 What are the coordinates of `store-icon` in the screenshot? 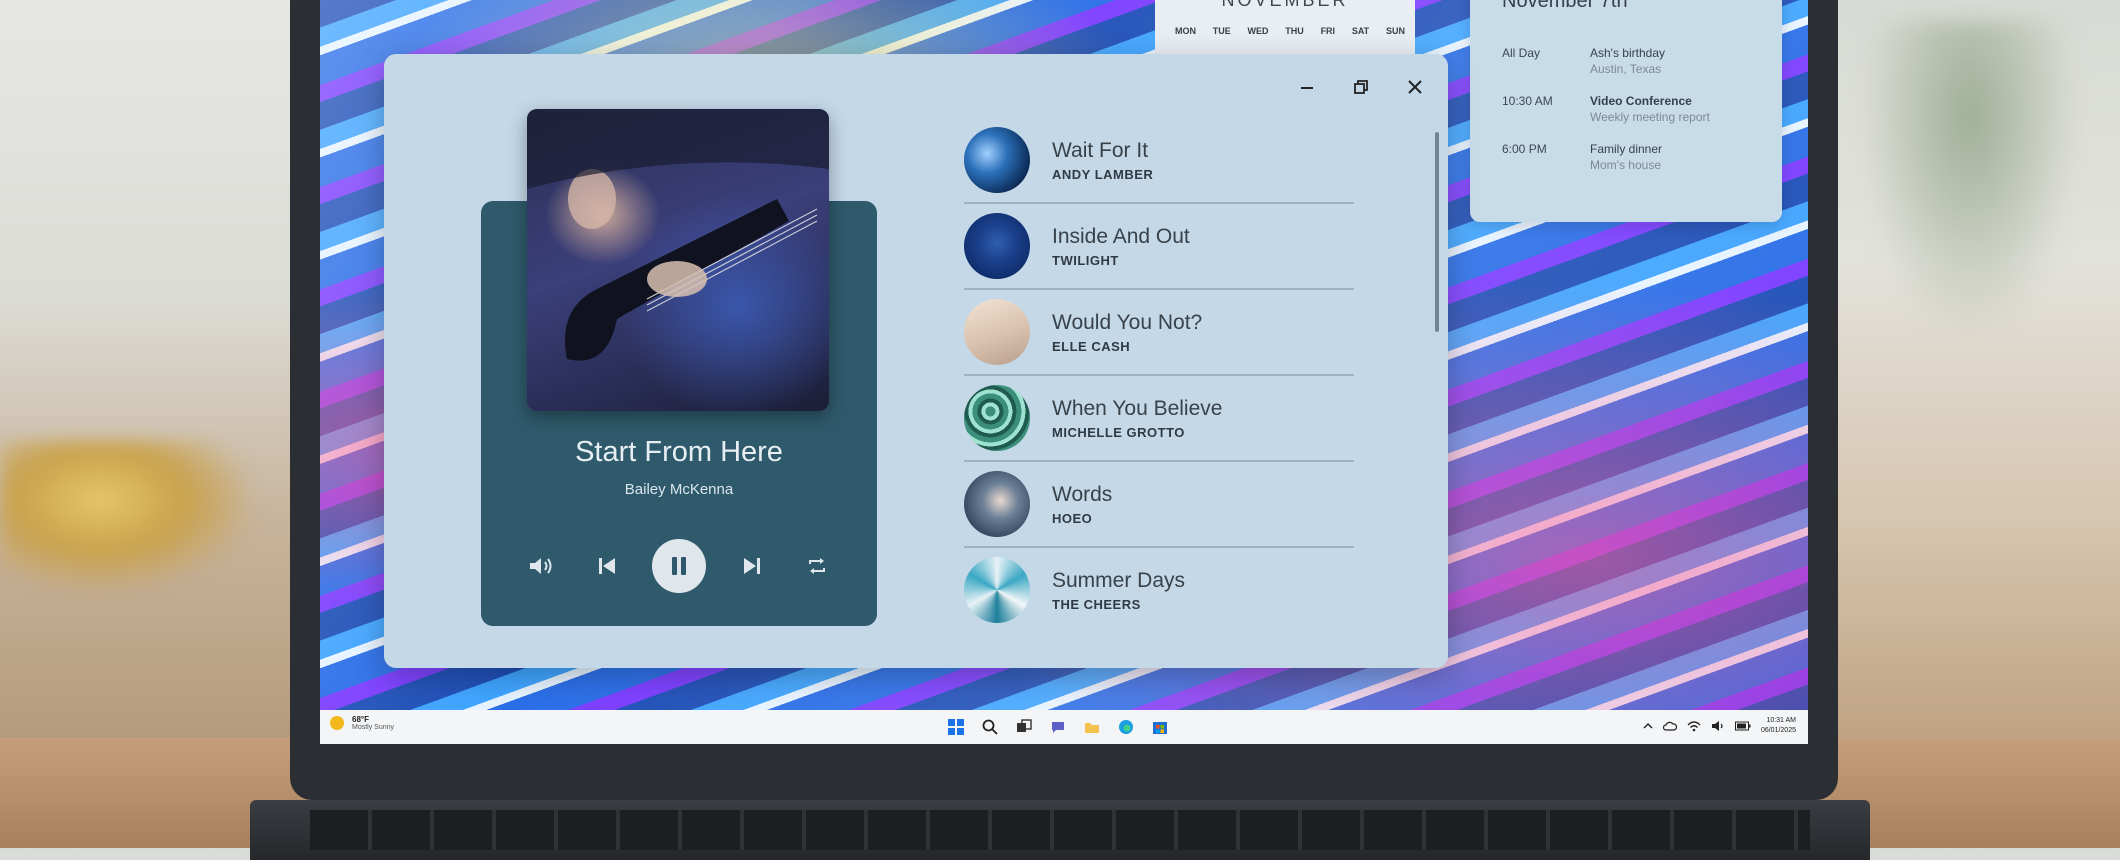 It's located at (1160, 728).